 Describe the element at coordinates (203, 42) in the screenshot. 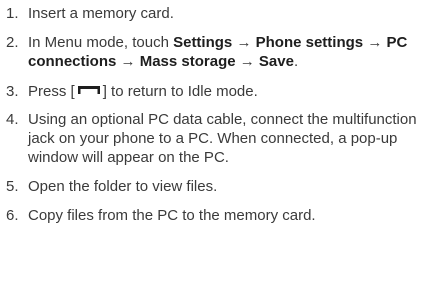

I see `menu-item-settings: Settings` at that location.